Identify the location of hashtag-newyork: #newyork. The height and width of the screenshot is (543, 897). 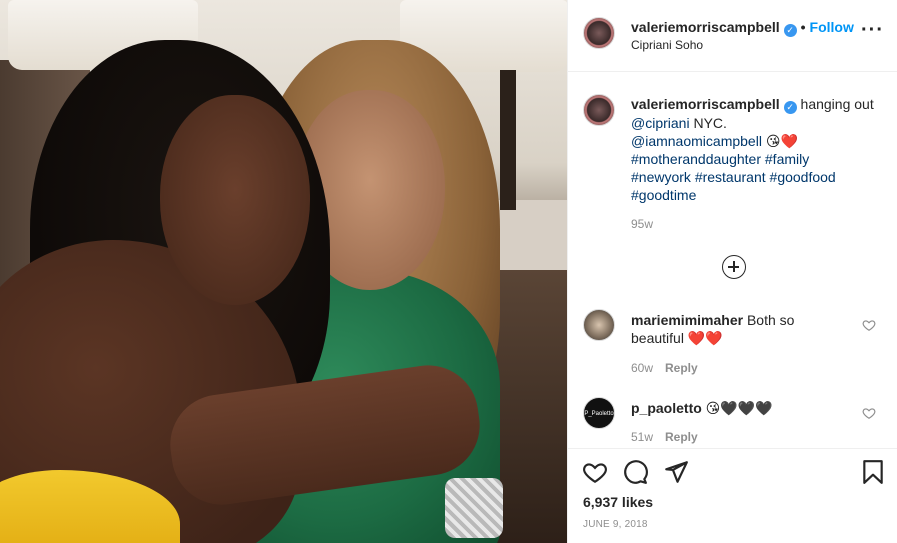
(661, 177).